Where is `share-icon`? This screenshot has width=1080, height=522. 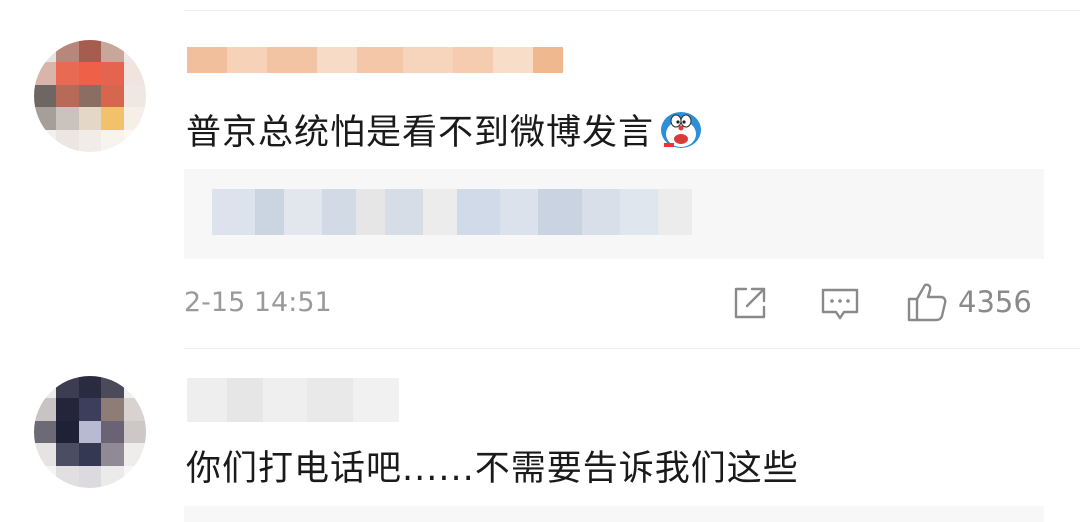 share-icon is located at coordinates (750, 303).